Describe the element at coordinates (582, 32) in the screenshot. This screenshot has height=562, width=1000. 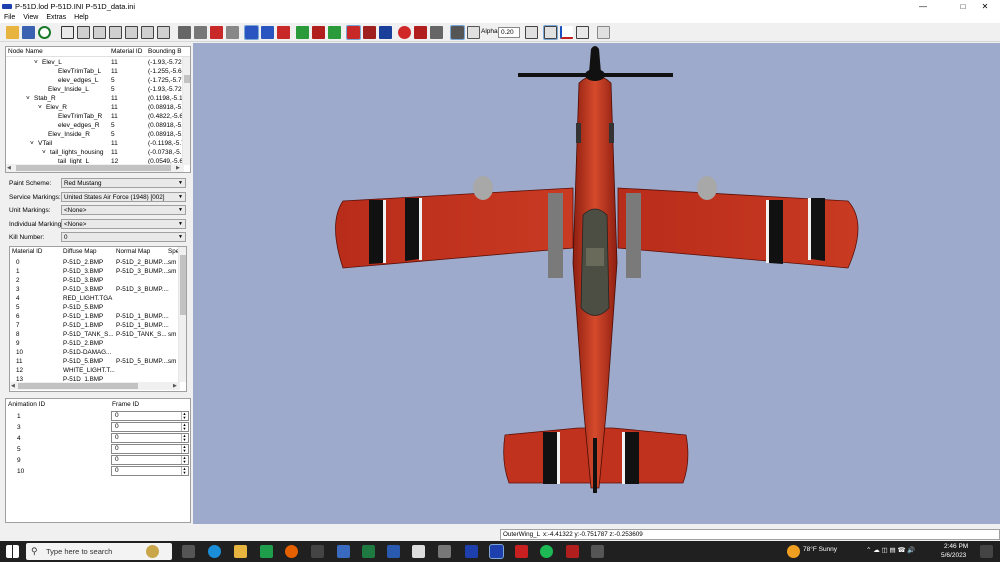
I see `export-icon` at that location.